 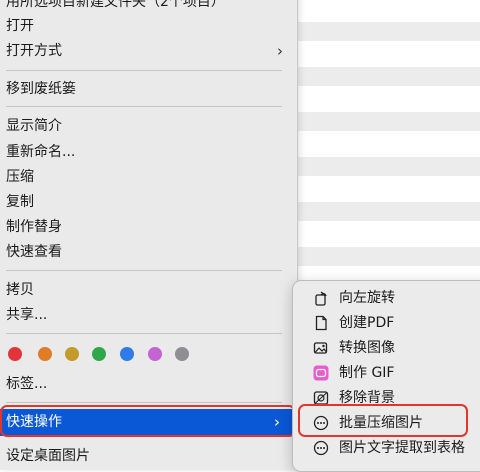 I want to click on tag-green-dot, so click(x=99, y=354).